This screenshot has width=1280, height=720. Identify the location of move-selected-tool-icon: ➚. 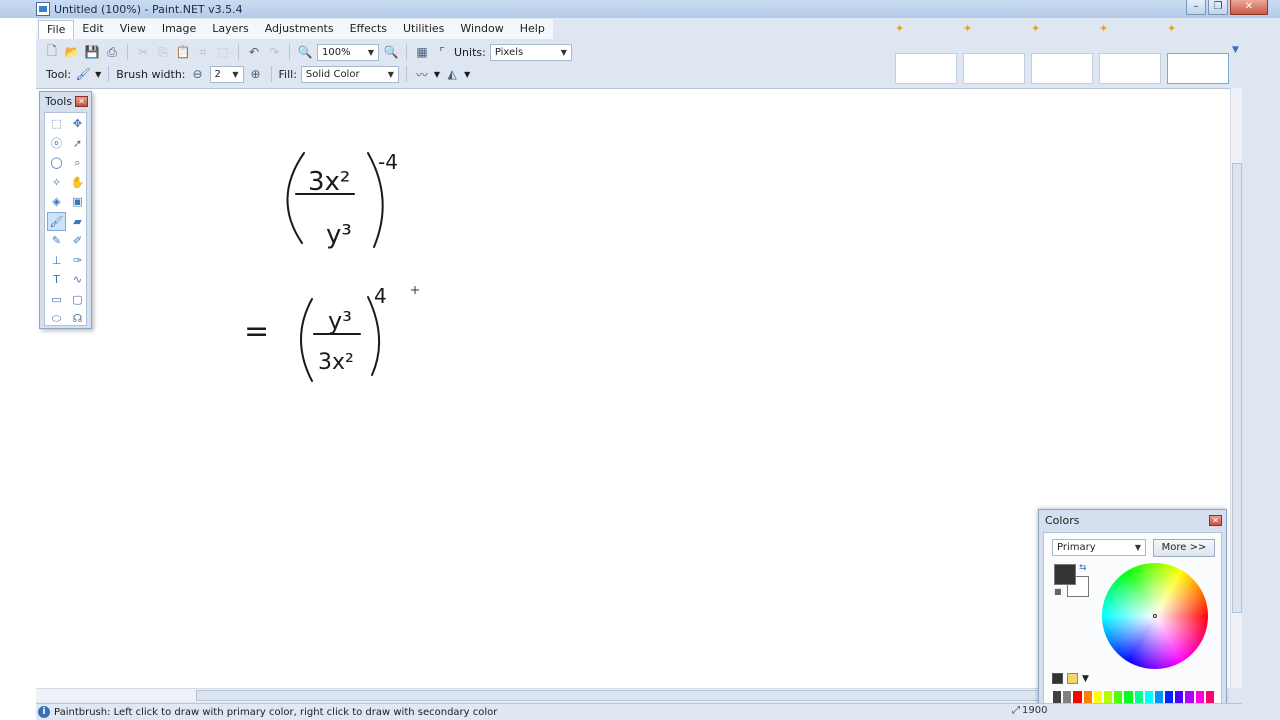
(77, 144).